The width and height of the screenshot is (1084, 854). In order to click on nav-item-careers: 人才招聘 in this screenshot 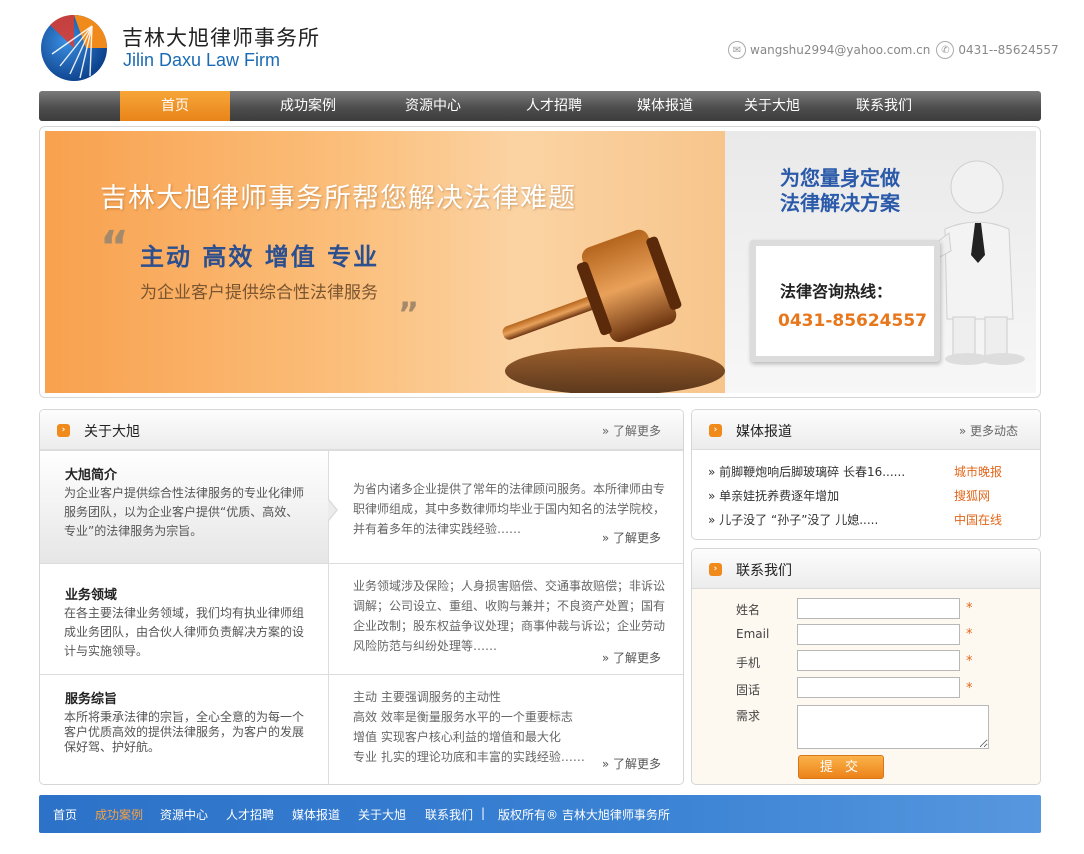, I will do `click(554, 106)`.